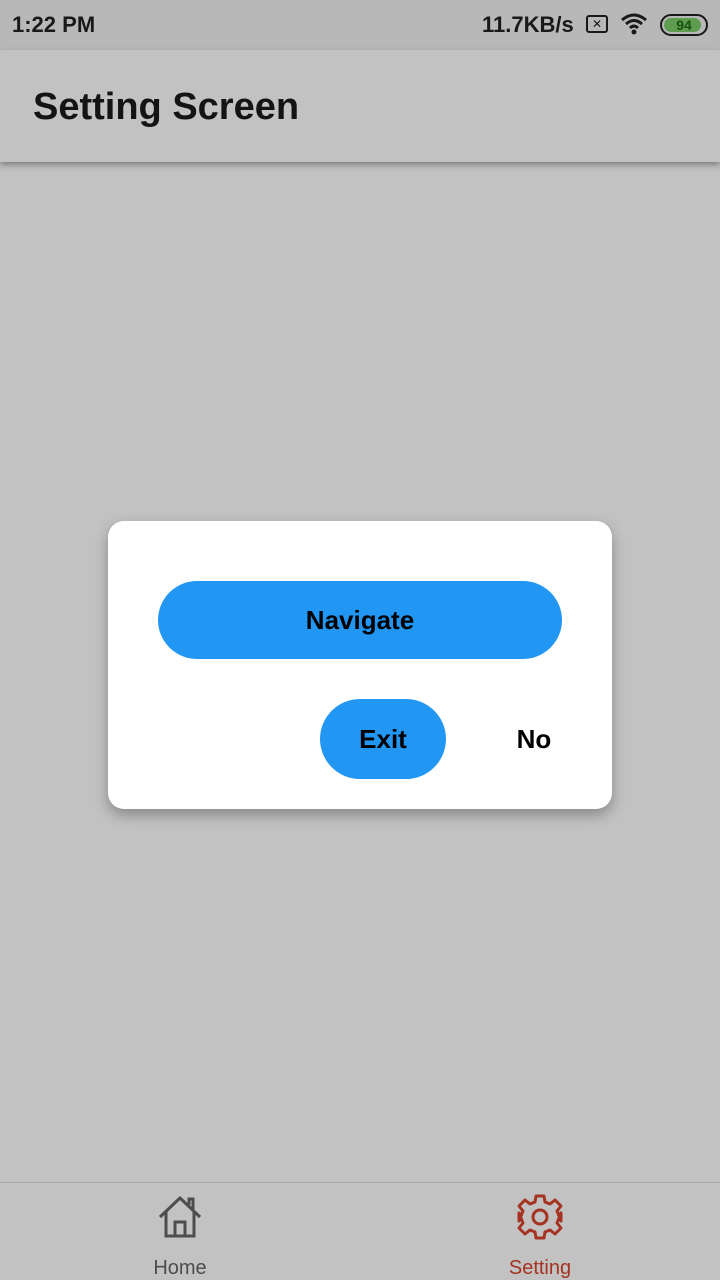 Image resolution: width=720 pixels, height=1281 pixels. Describe the element at coordinates (383, 739) in the screenshot. I see `exit-button: Exit` at that location.